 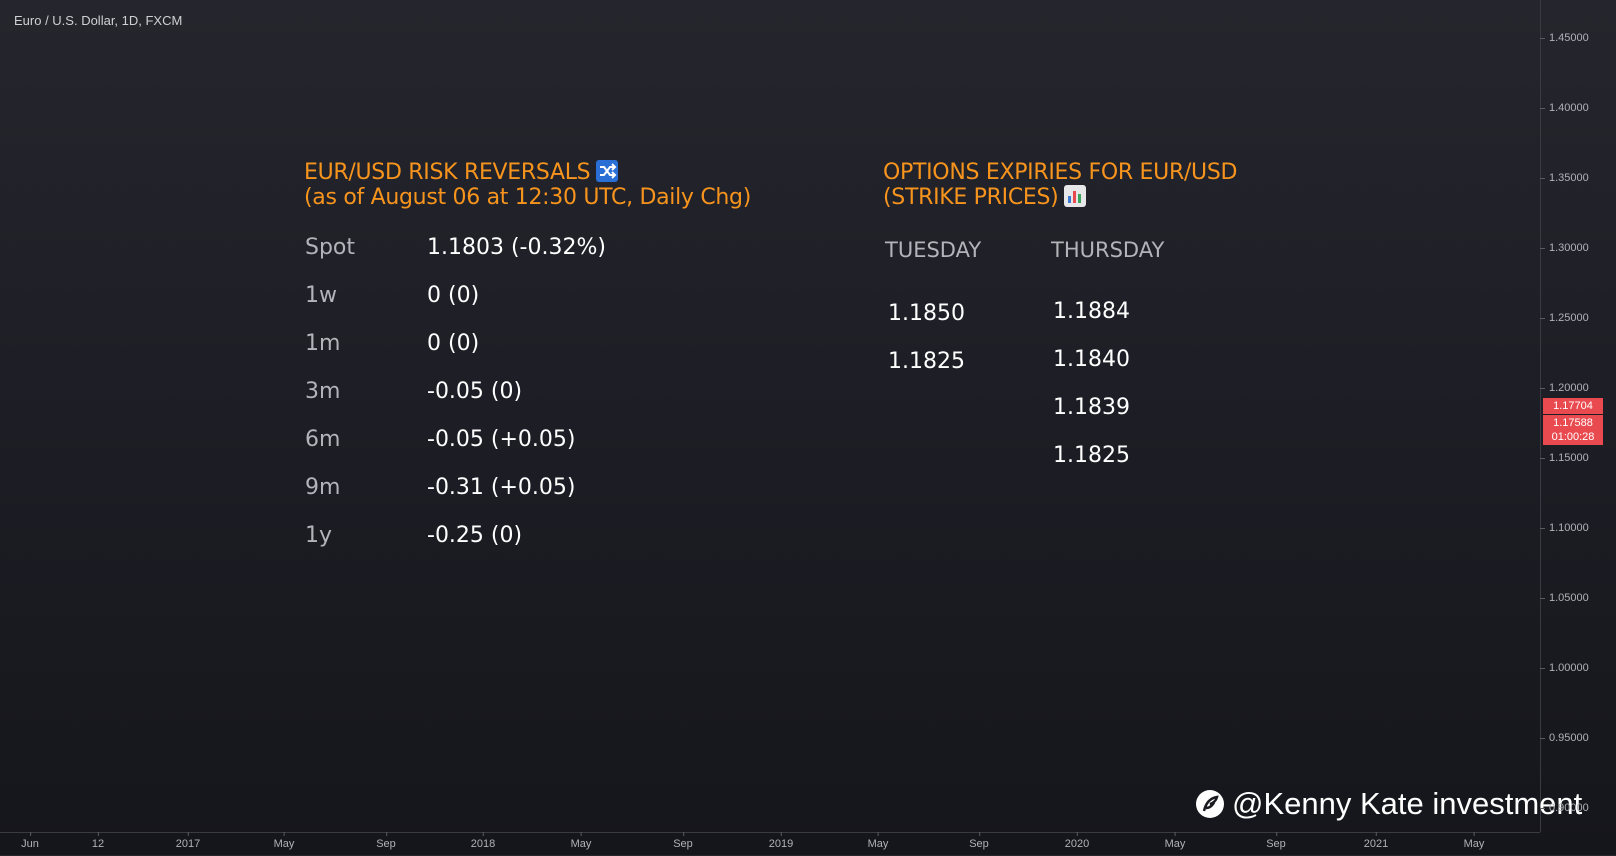 I want to click on current-price-label: 1.17588 01:00:28, so click(x=1573, y=430).